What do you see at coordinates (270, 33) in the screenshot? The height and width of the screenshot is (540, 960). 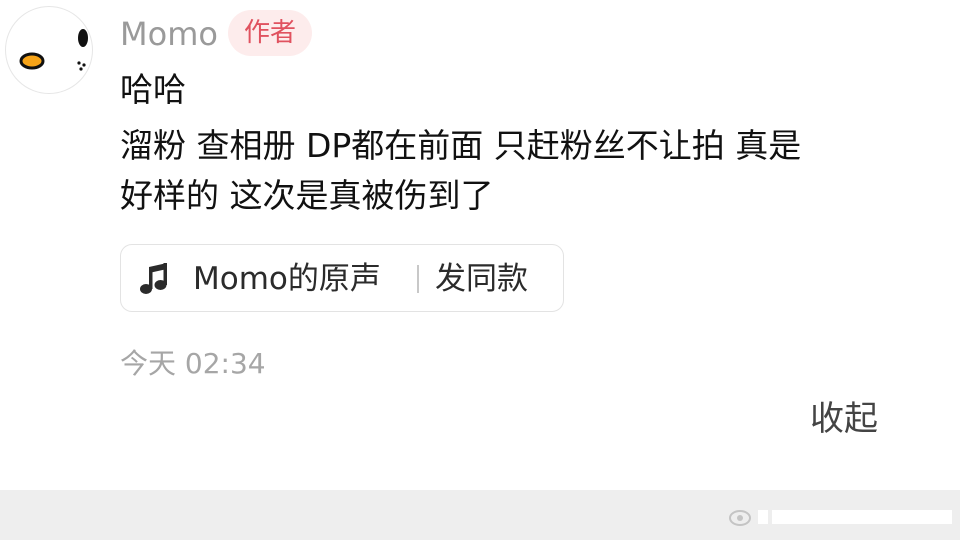 I see `author-badge: 作者` at bounding box center [270, 33].